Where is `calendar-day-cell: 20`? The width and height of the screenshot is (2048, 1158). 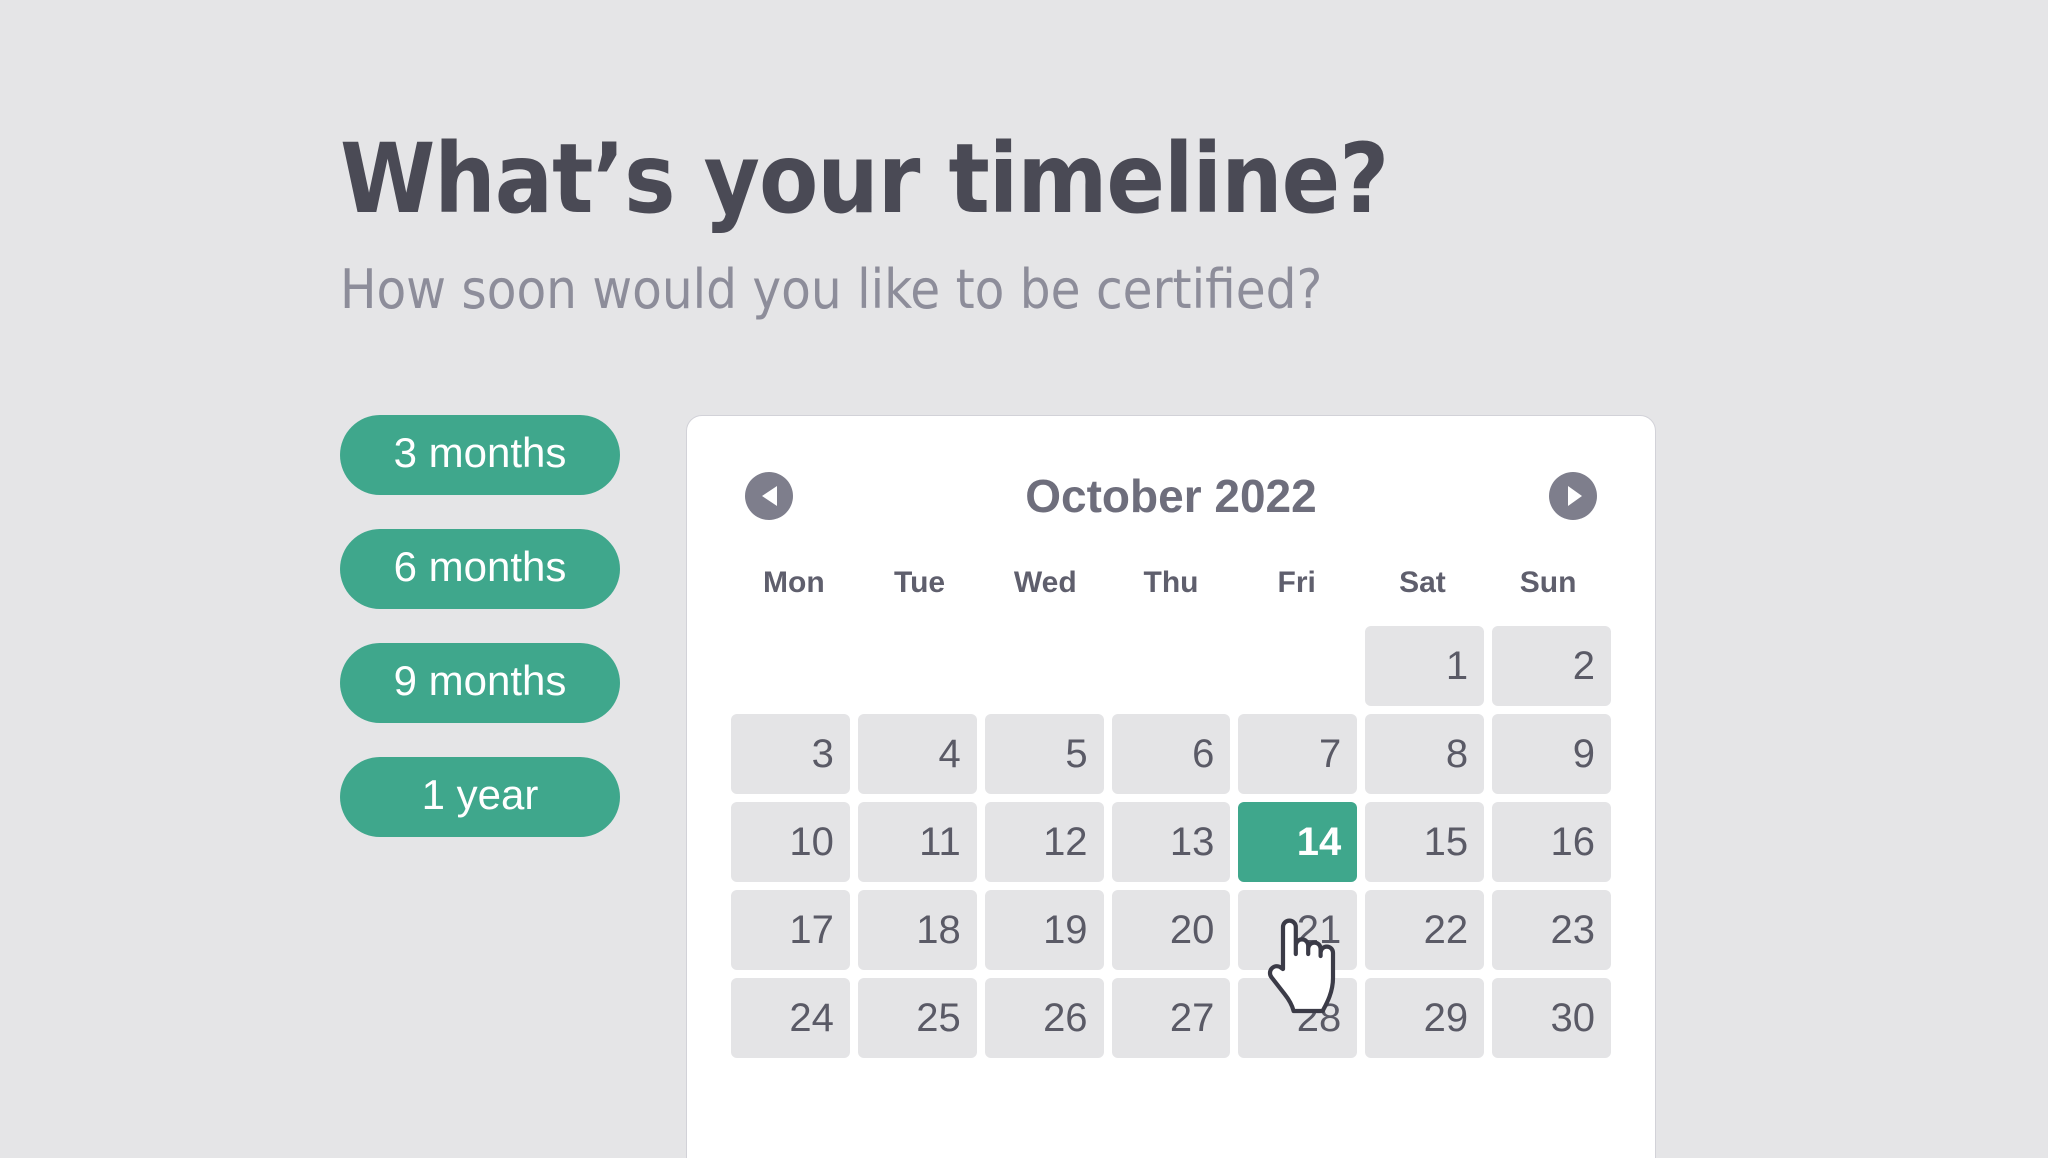
calendar-day-cell: 20 is located at coordinates (1171, 930).